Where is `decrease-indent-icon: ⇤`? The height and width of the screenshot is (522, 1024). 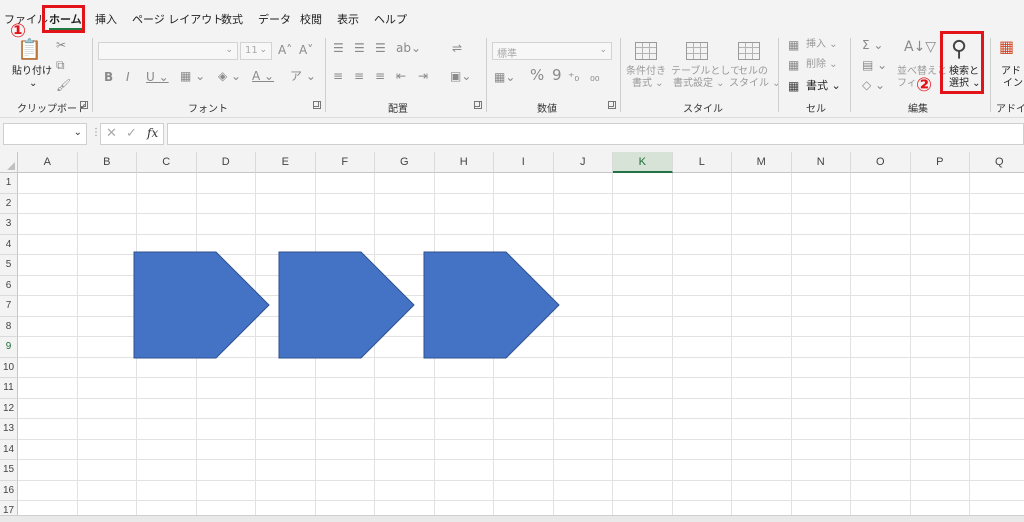 decrease-indent-icon: ⇤ is located at coordinates (401, 76).